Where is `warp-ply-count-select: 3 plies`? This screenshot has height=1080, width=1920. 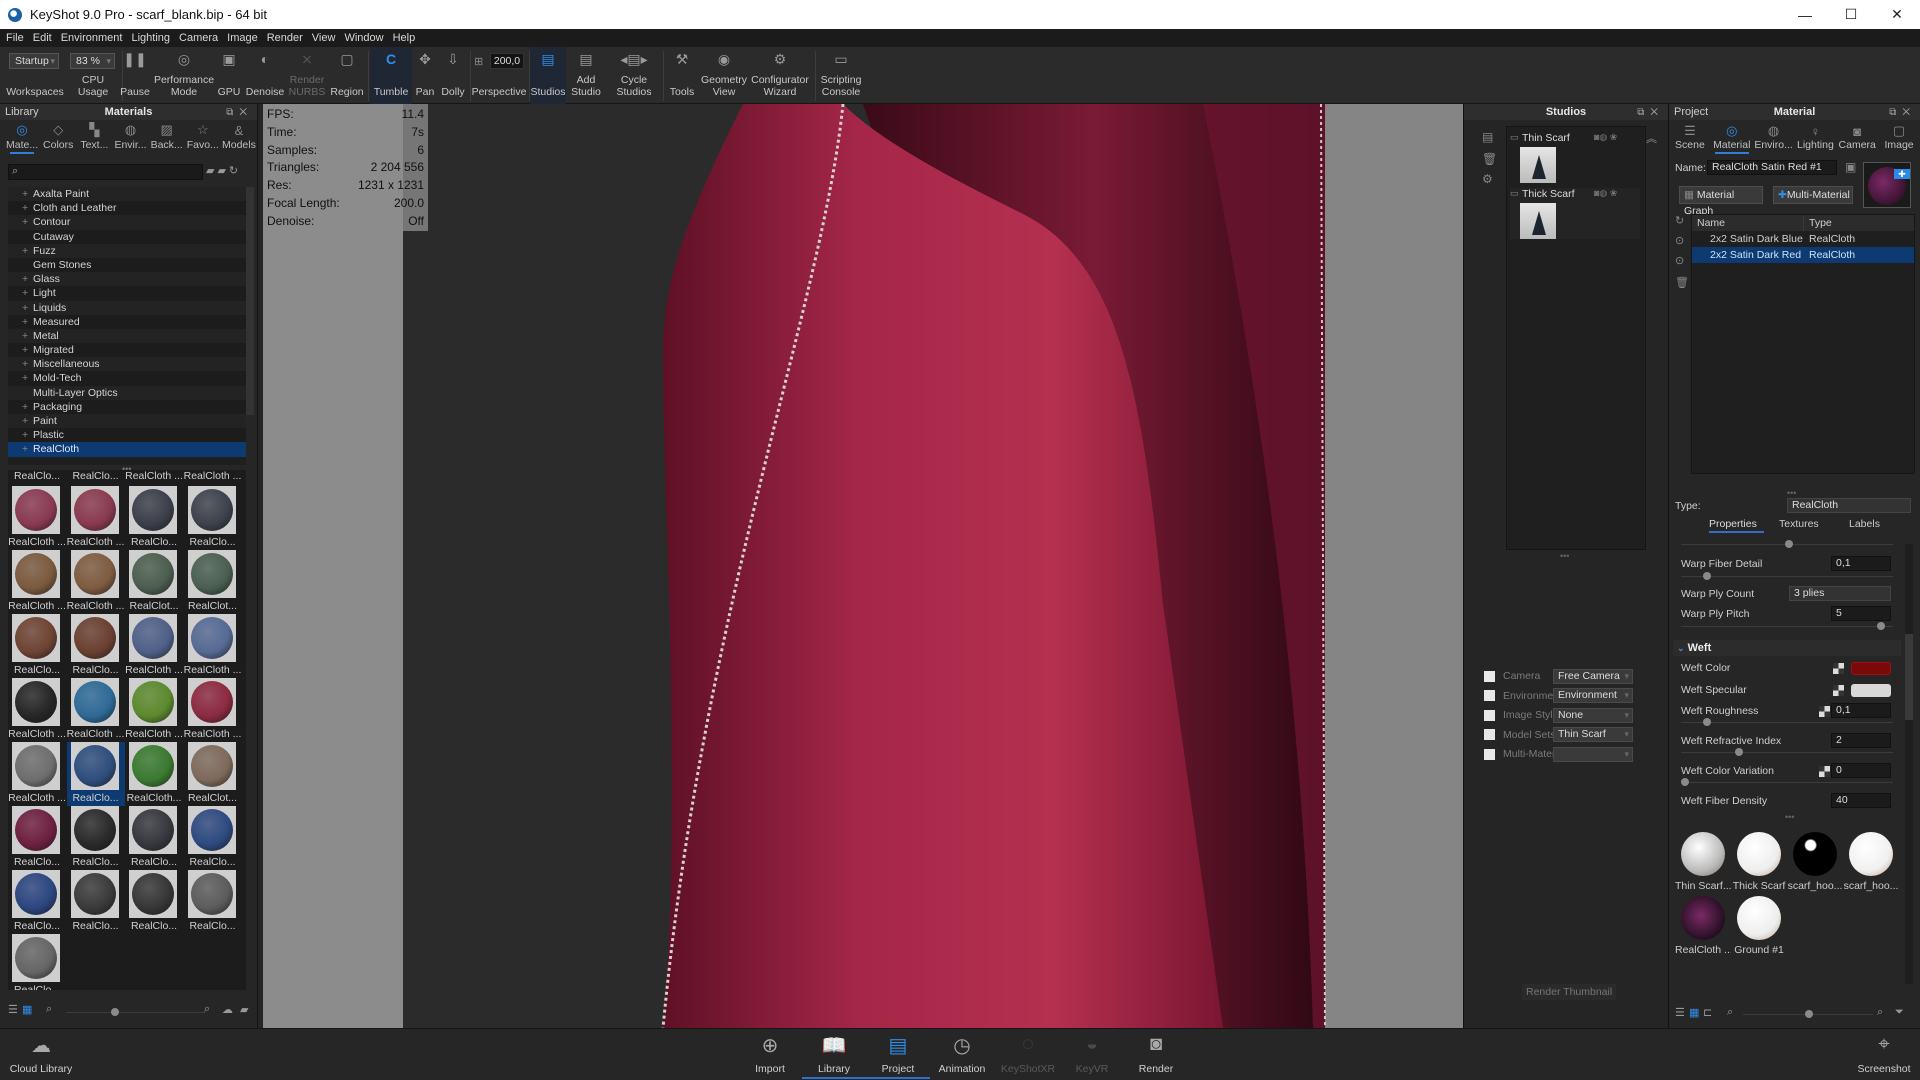
warp-ply-count-select: 3 plies is located at coordinates (1840, 593).